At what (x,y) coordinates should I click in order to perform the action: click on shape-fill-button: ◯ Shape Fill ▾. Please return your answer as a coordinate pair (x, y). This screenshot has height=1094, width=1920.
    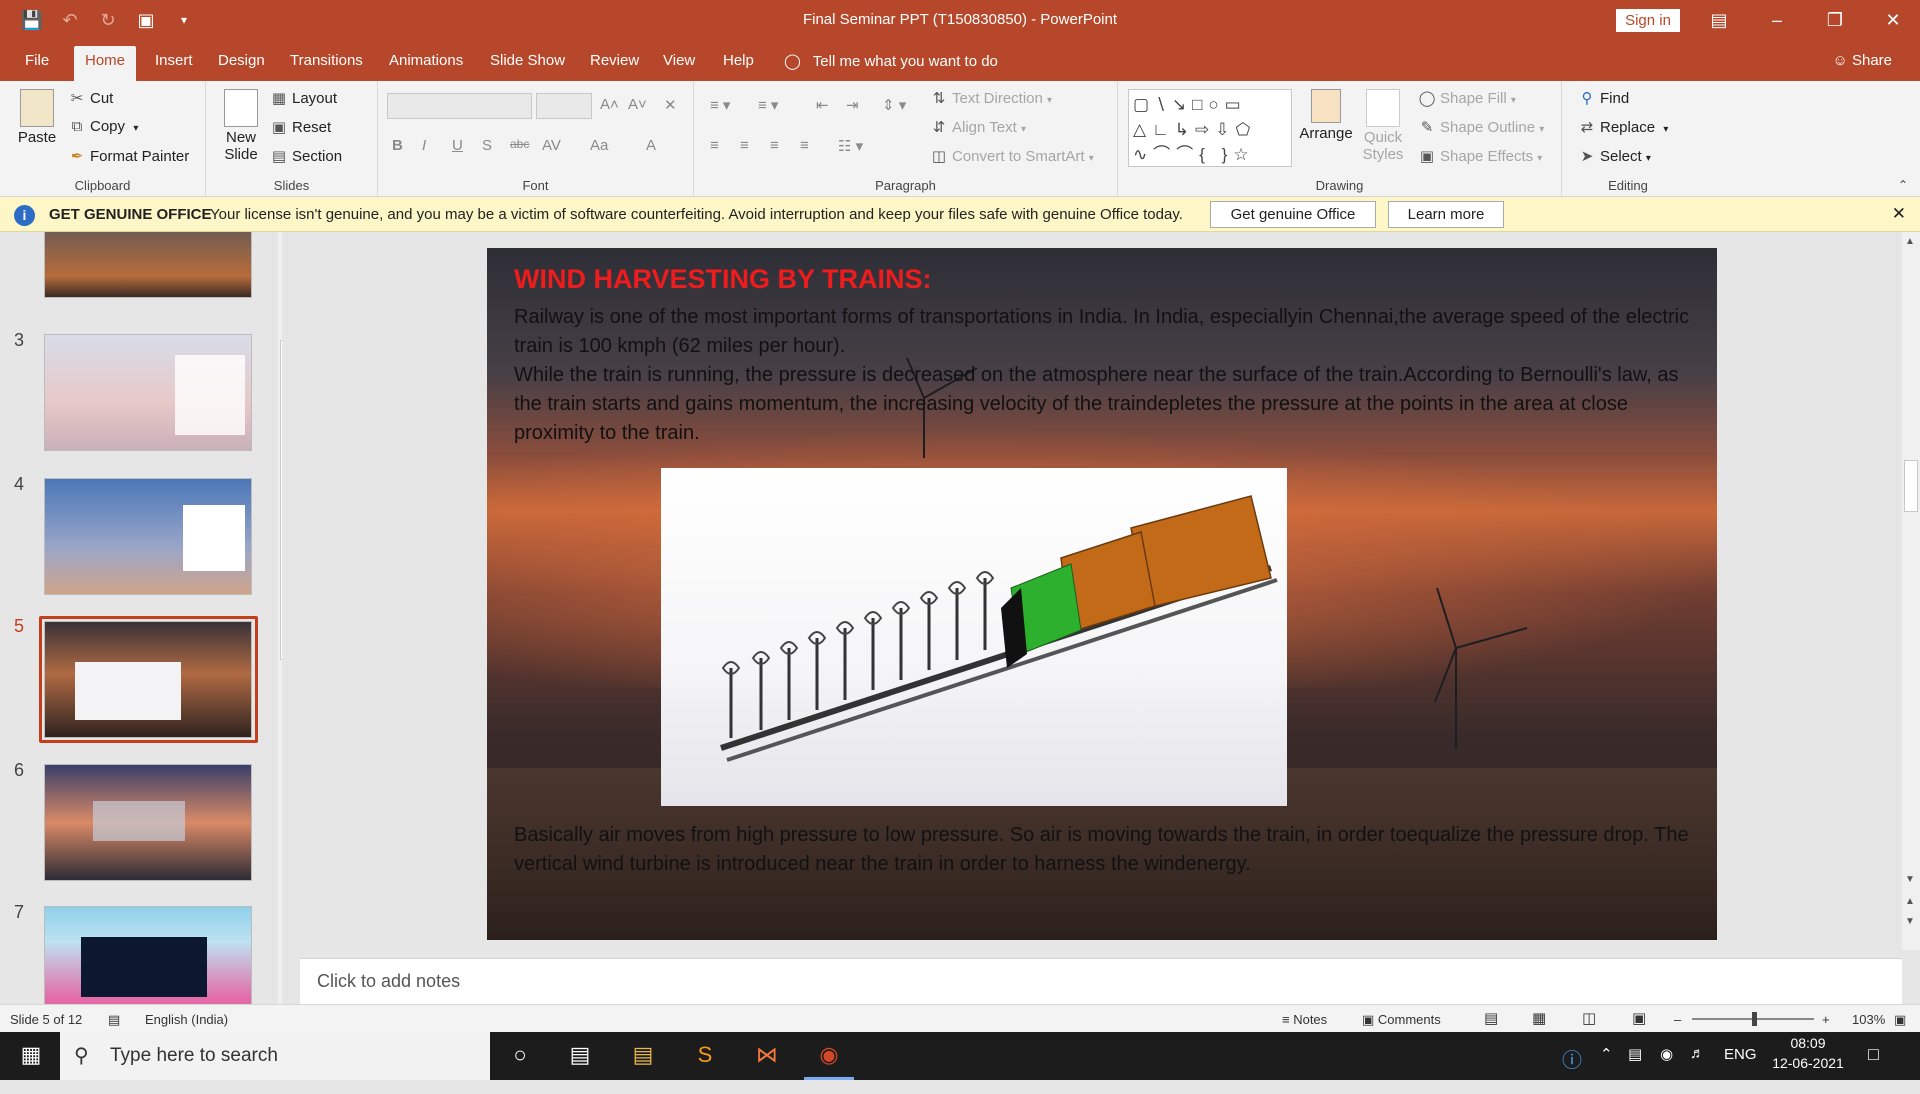
    Looking at the image, I should click on (1467, 98).